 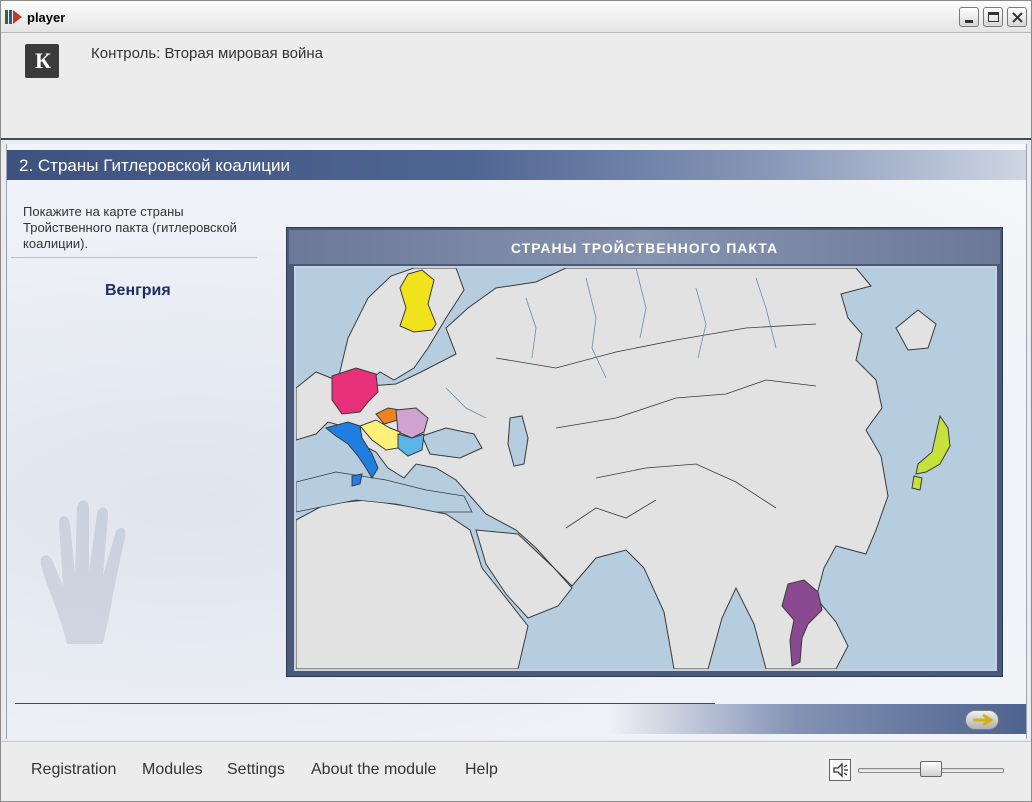 I want to click on divider, so click(x=134, y=257).